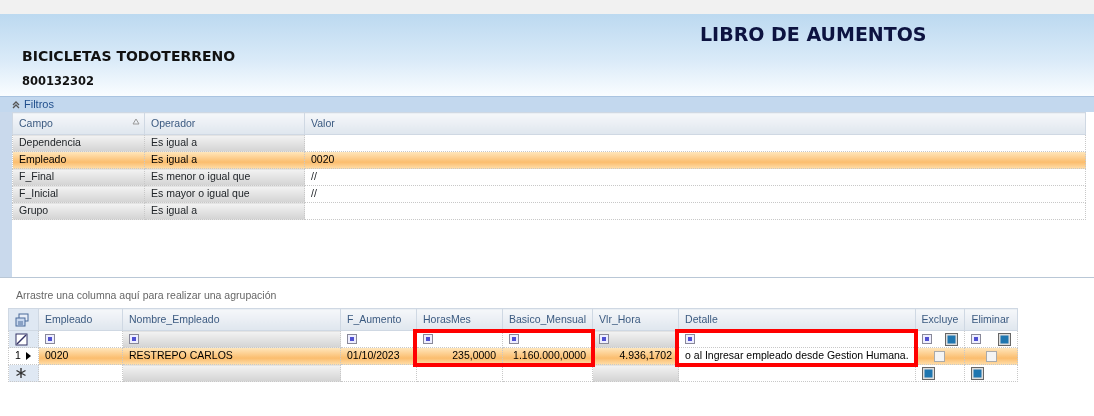 This screenshot has width=1094, height=416. I want to click on column-header: Excluye, so click(940, 319).